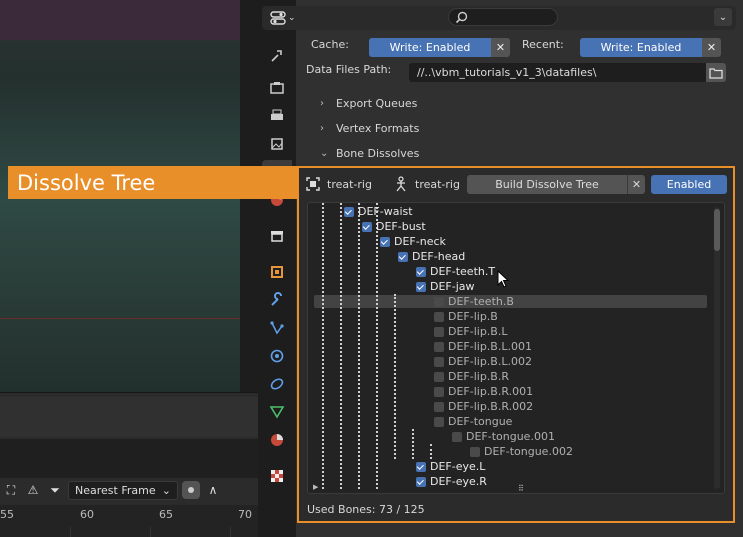 The height and width of the screenshot is (537, 743). I want to click on recent-clear-button: ✕, so click(711, 47).